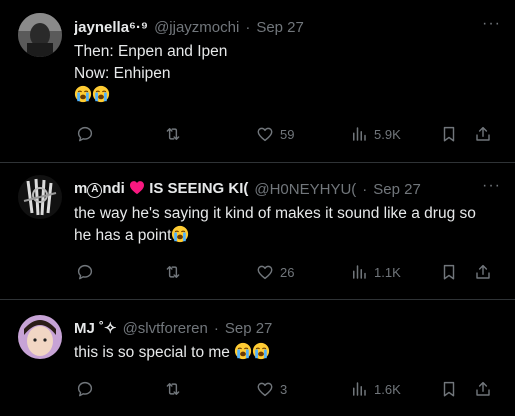  What do you see at coordinates (279, 353) in the screenshot?
I see `tweet-text: this is so special to me` at bounding box center [279, 353].